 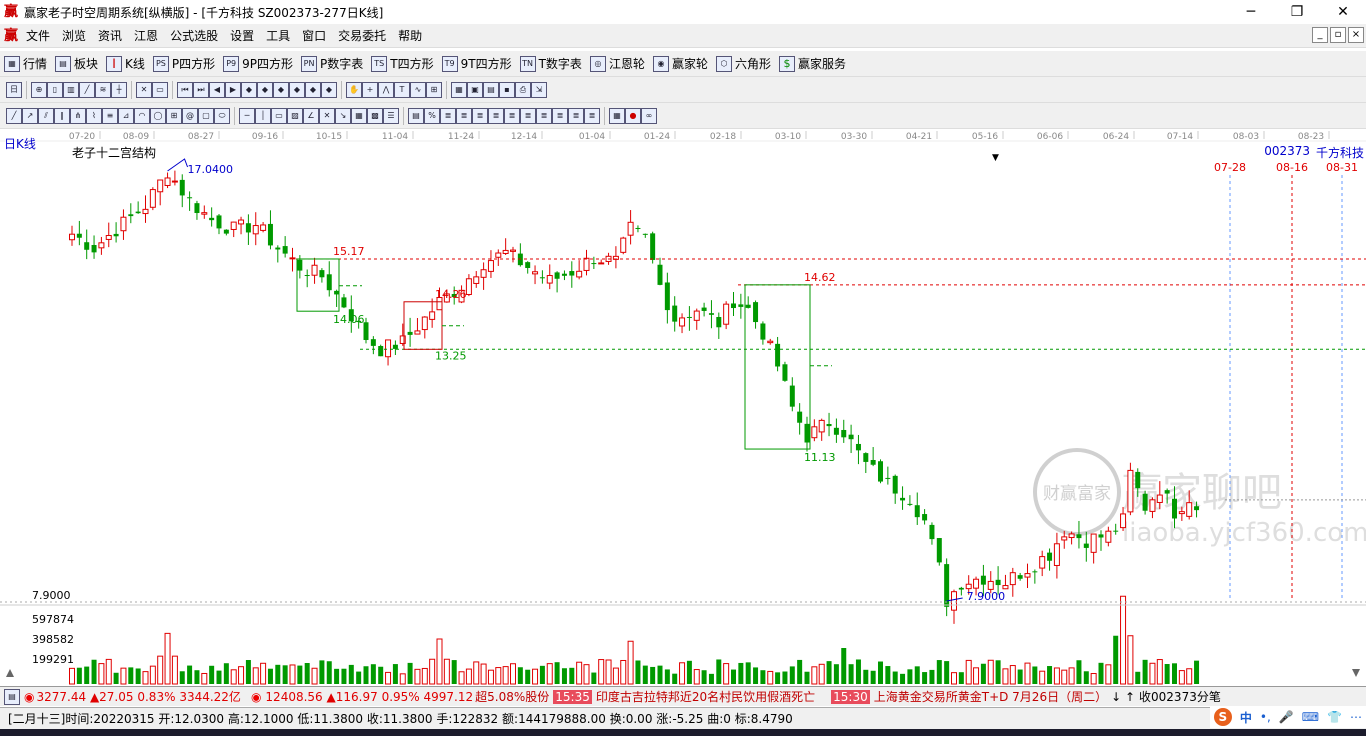 I want to click on draw-lines-icon: ☰, so click(x=391, y=115).